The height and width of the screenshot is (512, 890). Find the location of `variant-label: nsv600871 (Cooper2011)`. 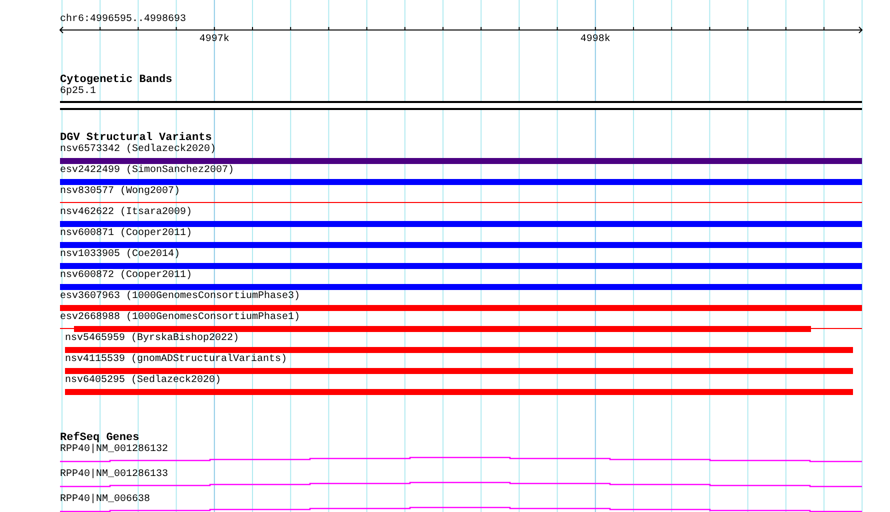

variant-label: nsv600871 (Cooper2011) is located at coordinates (127, 234).